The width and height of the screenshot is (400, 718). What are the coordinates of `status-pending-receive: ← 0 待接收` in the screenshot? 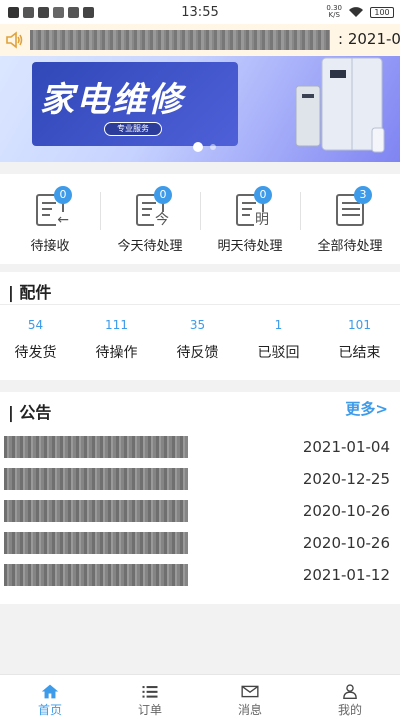 It's located at (50, 219).